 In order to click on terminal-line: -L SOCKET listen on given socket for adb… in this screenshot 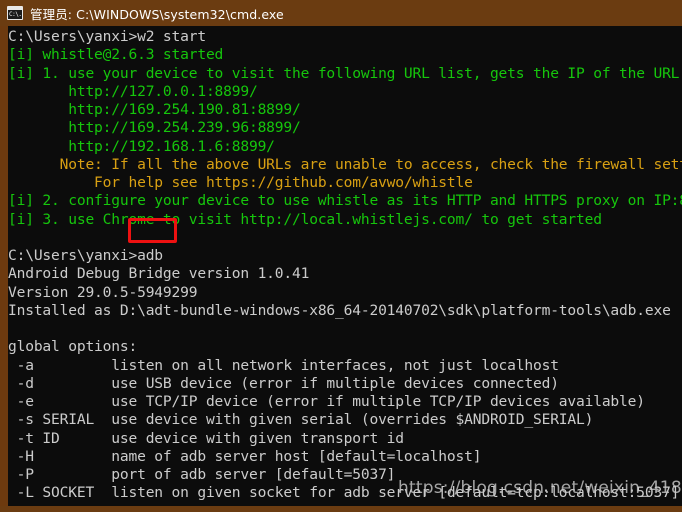, I will do `click(344, 493)`.